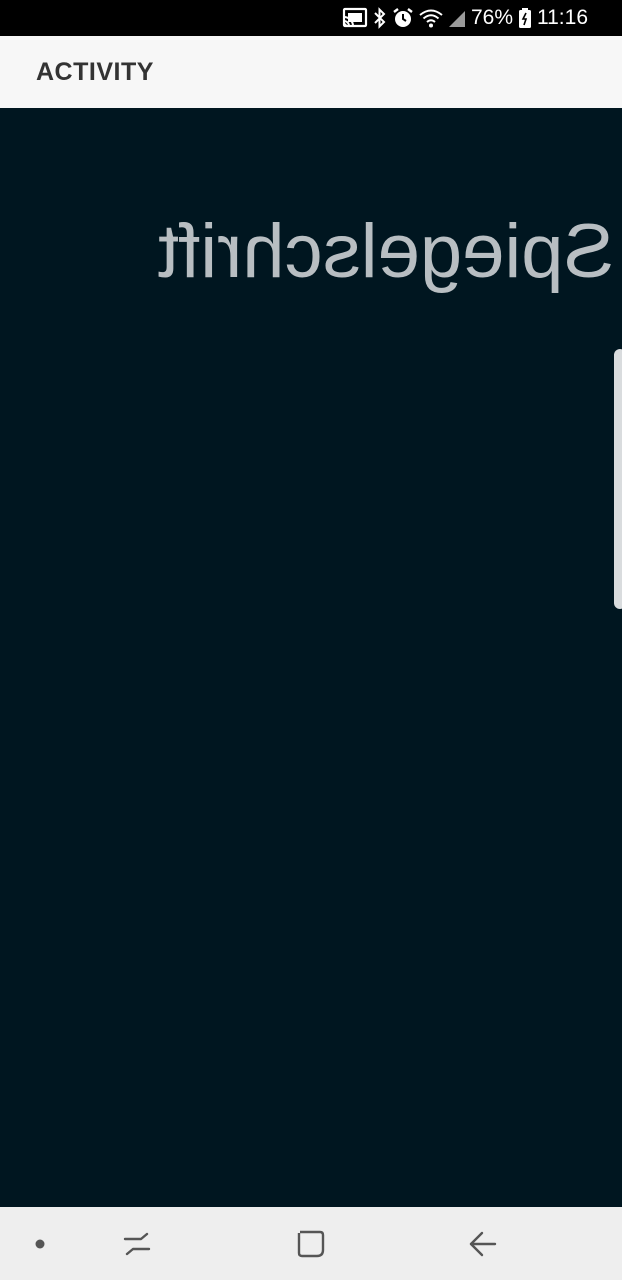 The image size is (622, 1280). What do you see at coordinates (311, 72) in the screenshot?
I see `app-bar: ACTIVITY` at bounding box center [311, 72].